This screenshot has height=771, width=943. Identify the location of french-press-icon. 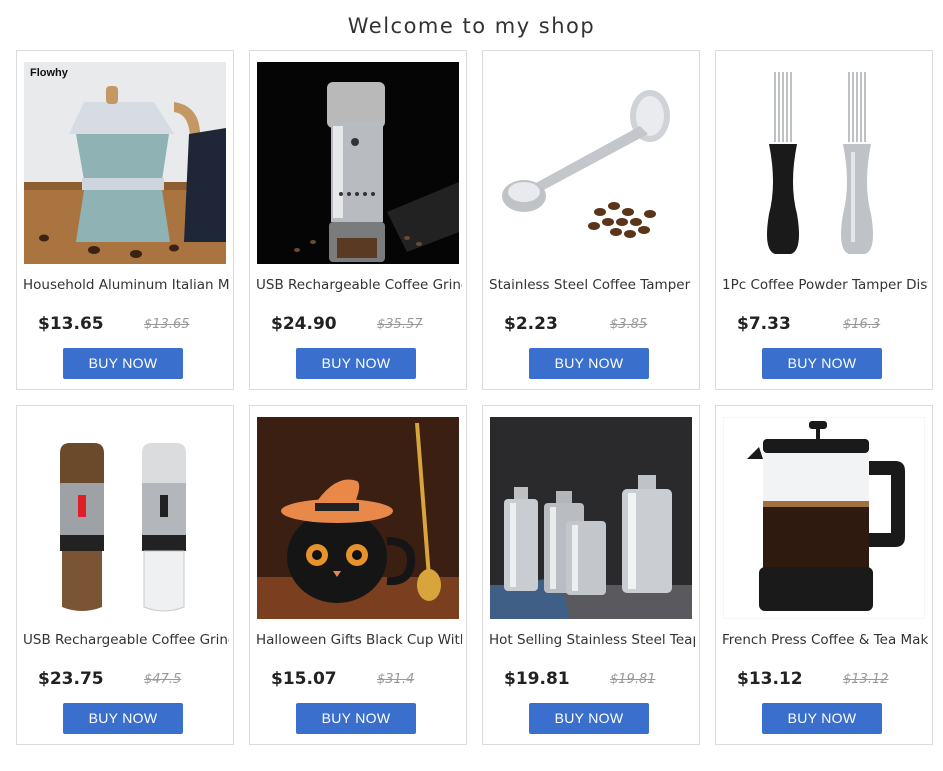
(824, 518).